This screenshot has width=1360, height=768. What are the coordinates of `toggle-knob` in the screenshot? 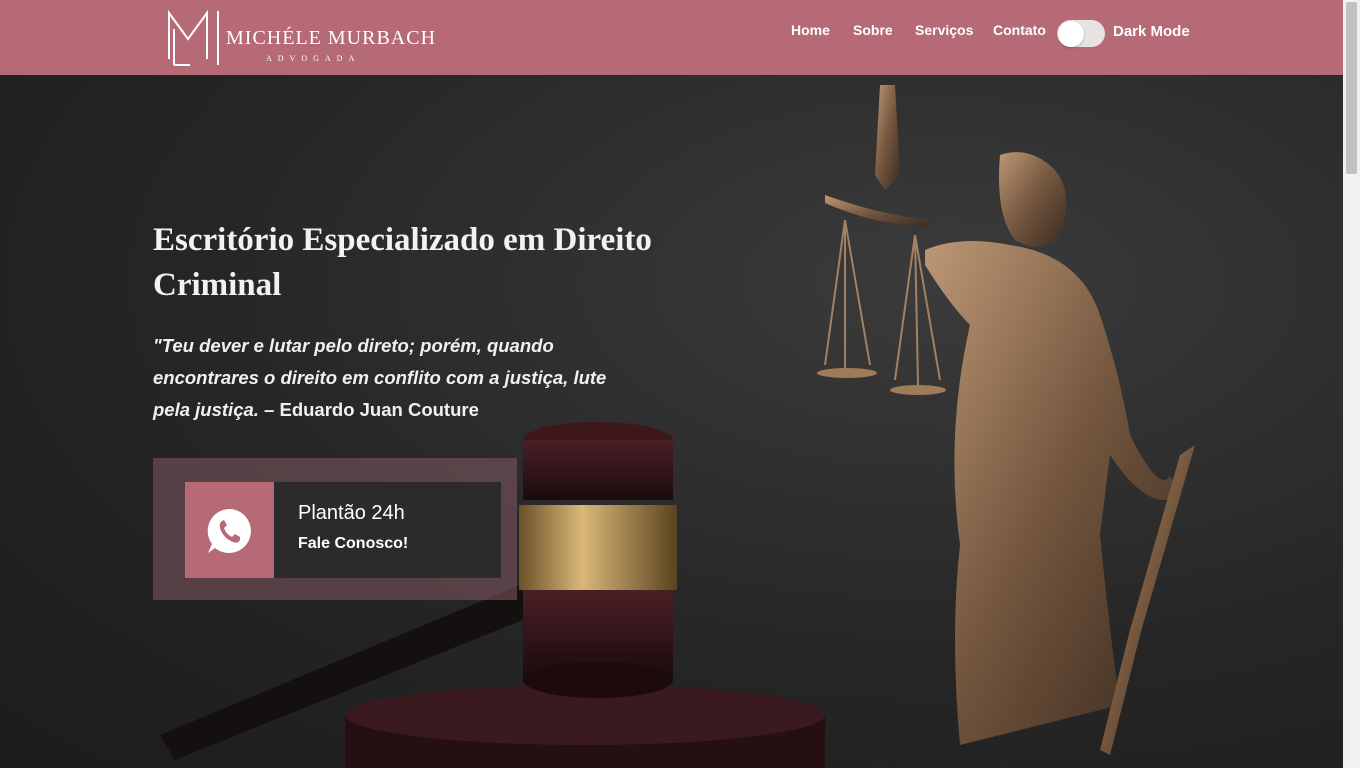 It's located at (1071, 34).